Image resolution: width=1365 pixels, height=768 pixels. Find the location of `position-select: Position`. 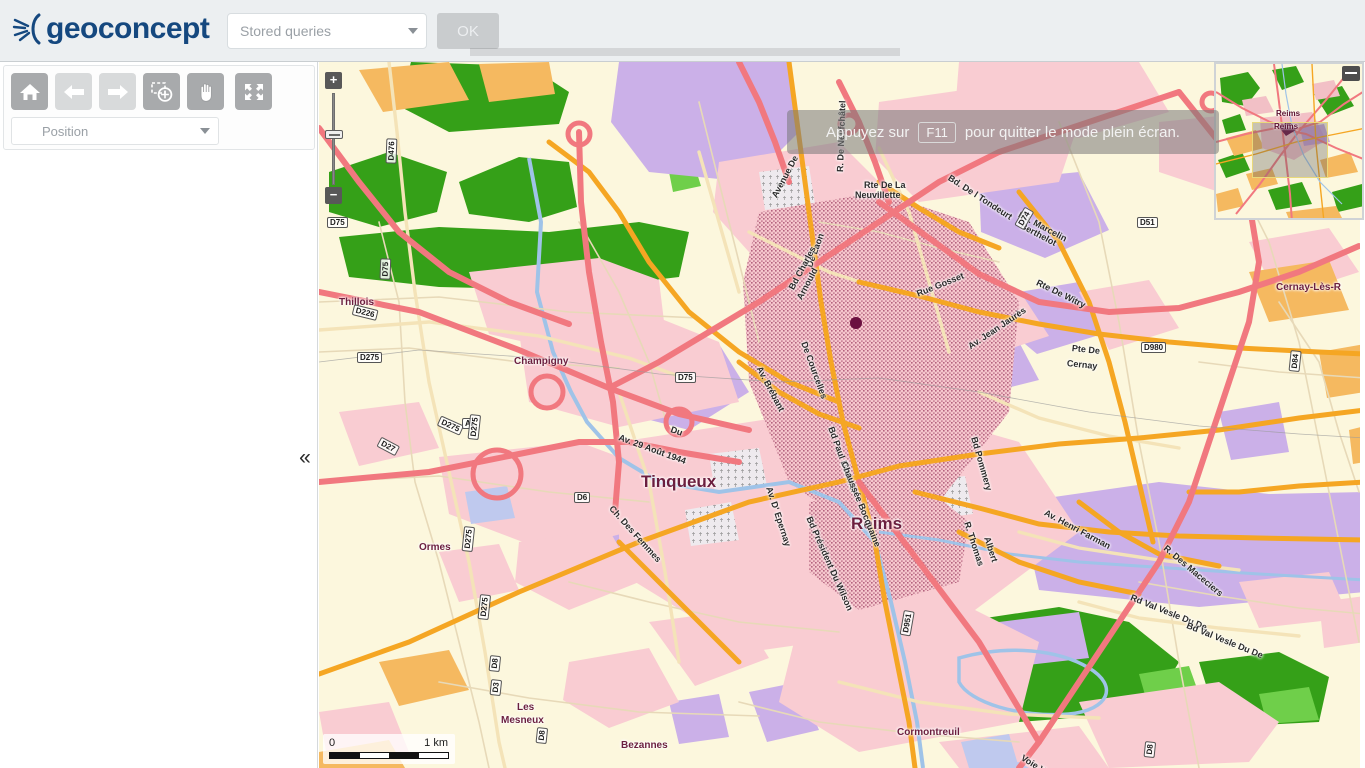

position-select: Position is located at coordinates (115, 131).